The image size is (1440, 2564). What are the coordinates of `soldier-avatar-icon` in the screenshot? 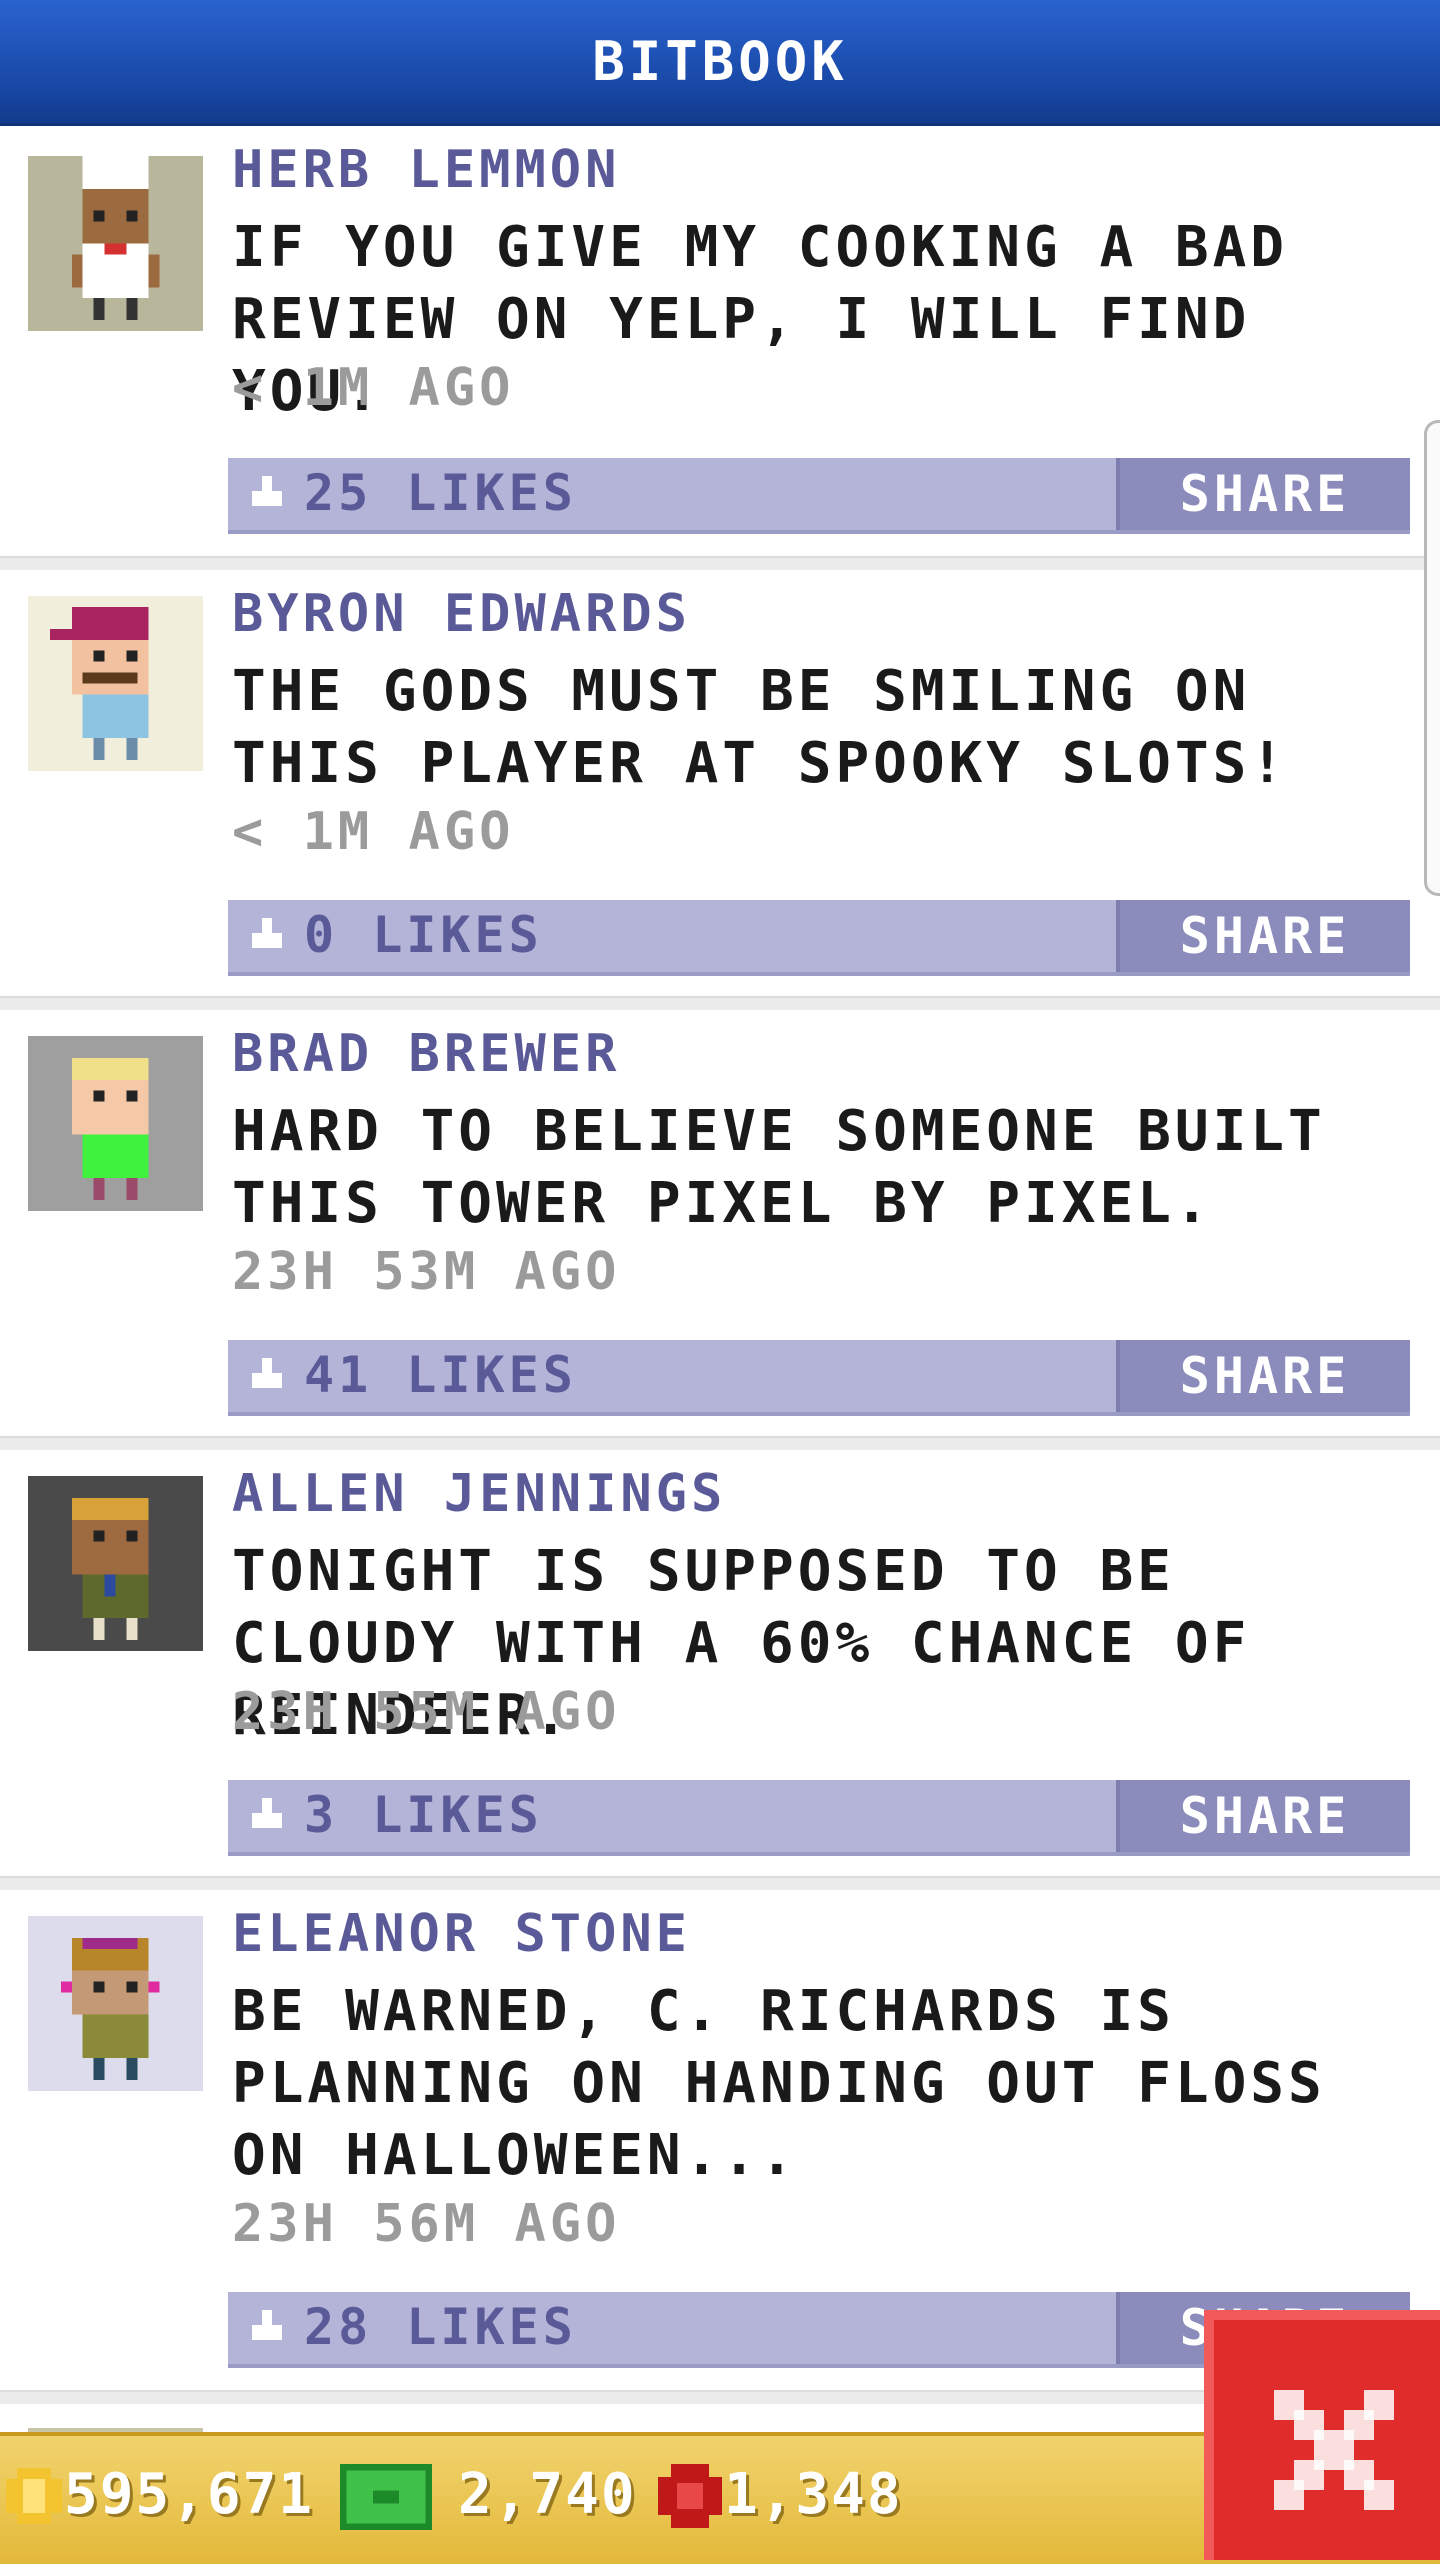 It's located at (115, 1563).